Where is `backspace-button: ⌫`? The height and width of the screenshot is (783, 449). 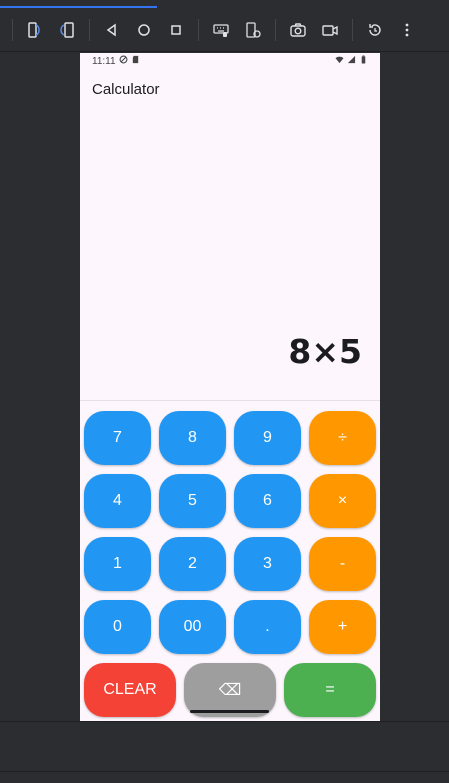
backspace-button: ⌫ is located at coordinates (230, 690).